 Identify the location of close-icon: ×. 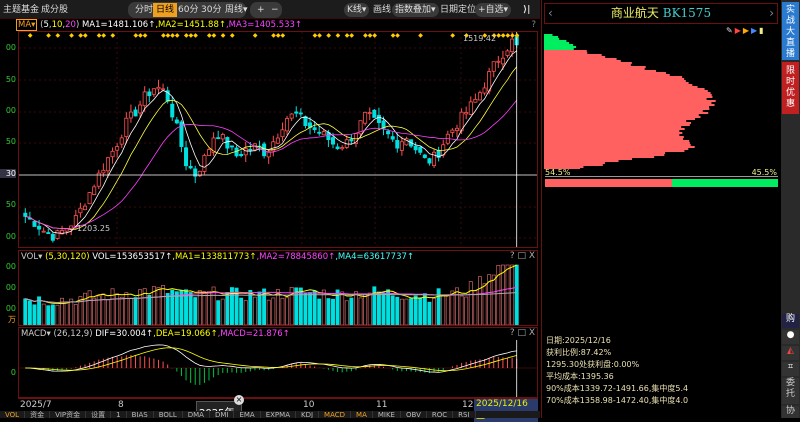
(239, 400).